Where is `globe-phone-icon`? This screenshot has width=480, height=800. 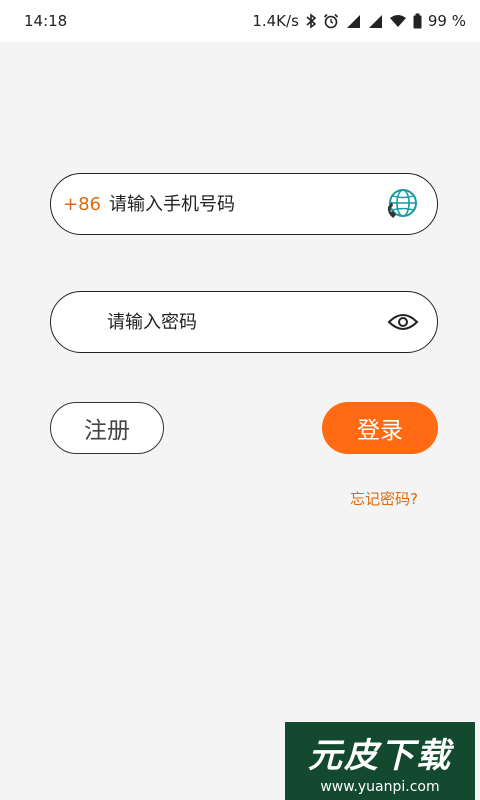 globe-phone-icon is located at coordinates (402, 204).